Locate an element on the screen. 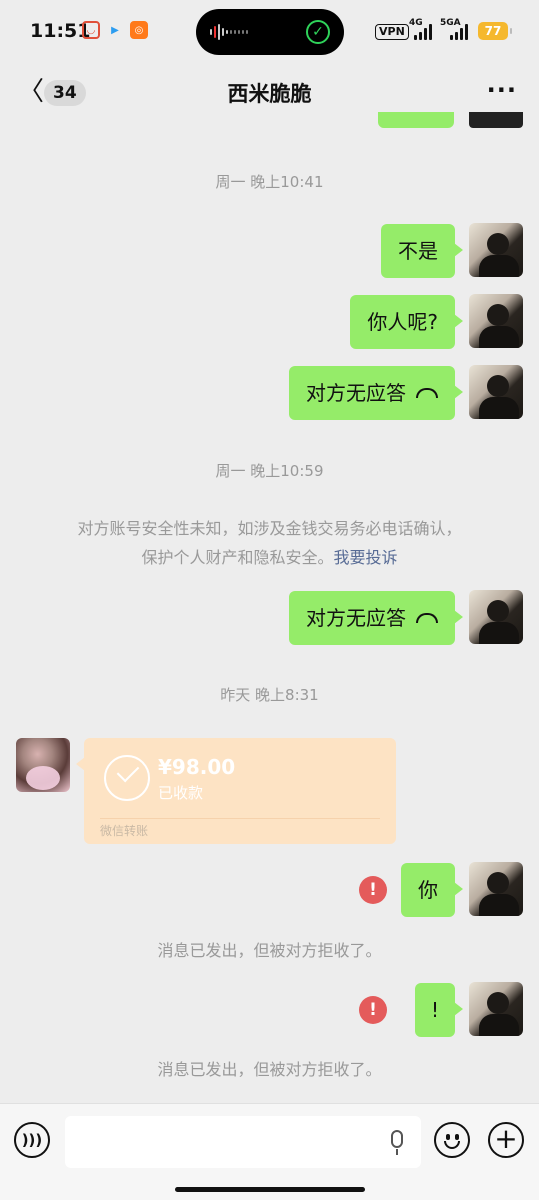 The width and height of the screenshot is (539, 1200). notification-icons: ◡ ▶ ◎ is located at coordinates (115, 30).